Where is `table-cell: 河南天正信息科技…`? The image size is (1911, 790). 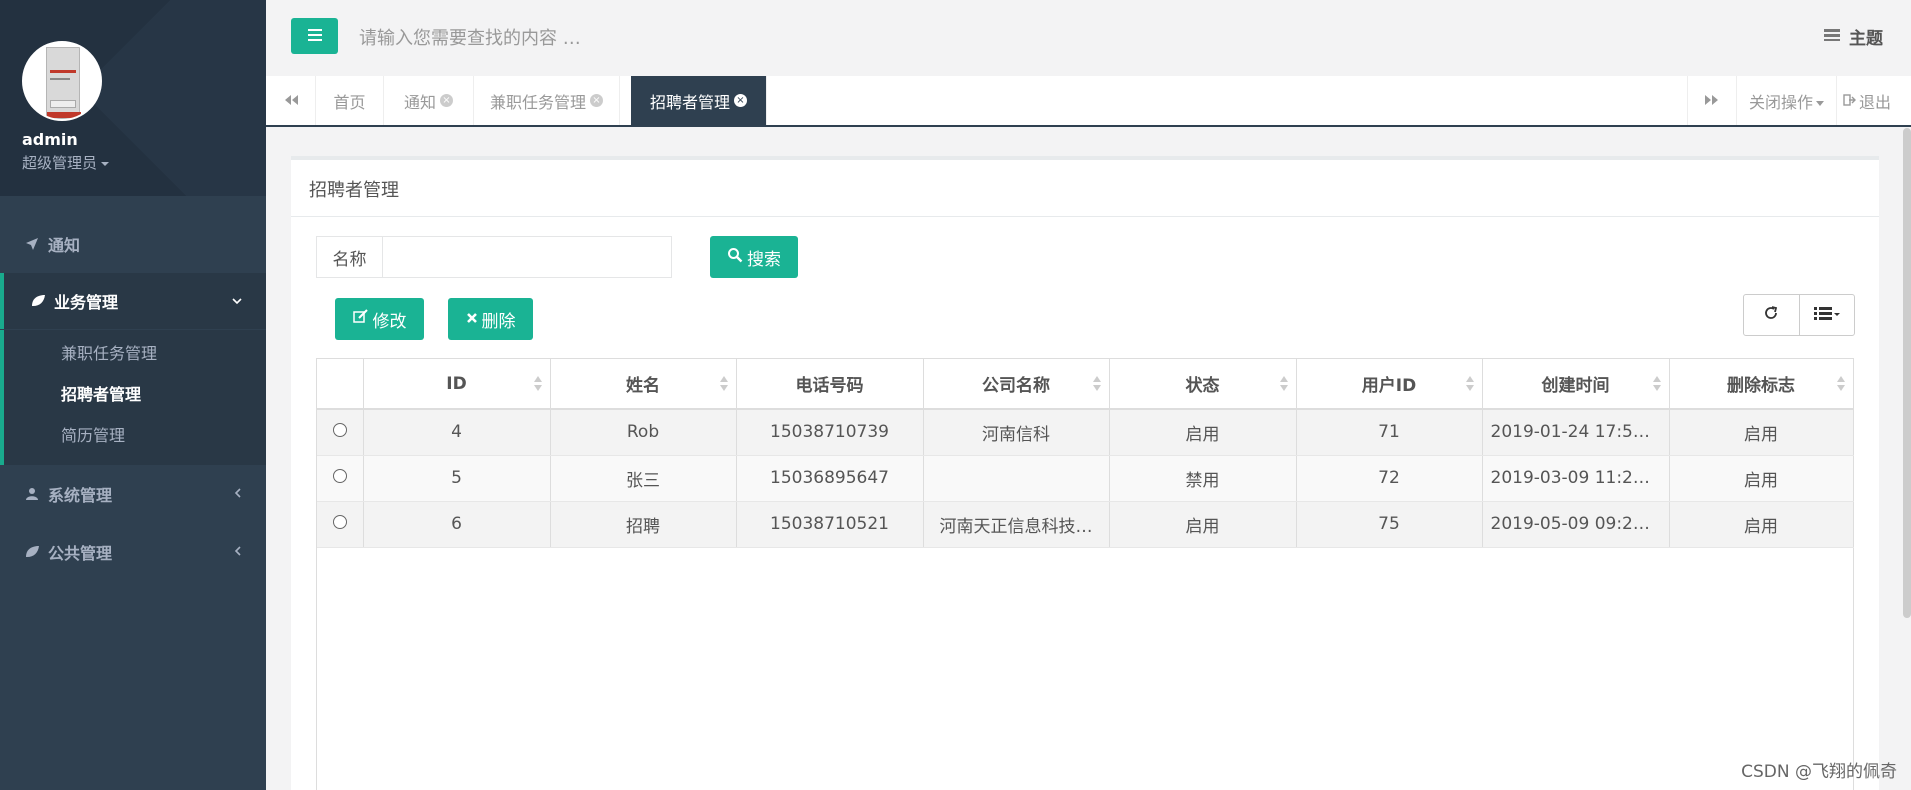
table-cell: 河南天正信息科技… is located at coordinates (1016, 524).